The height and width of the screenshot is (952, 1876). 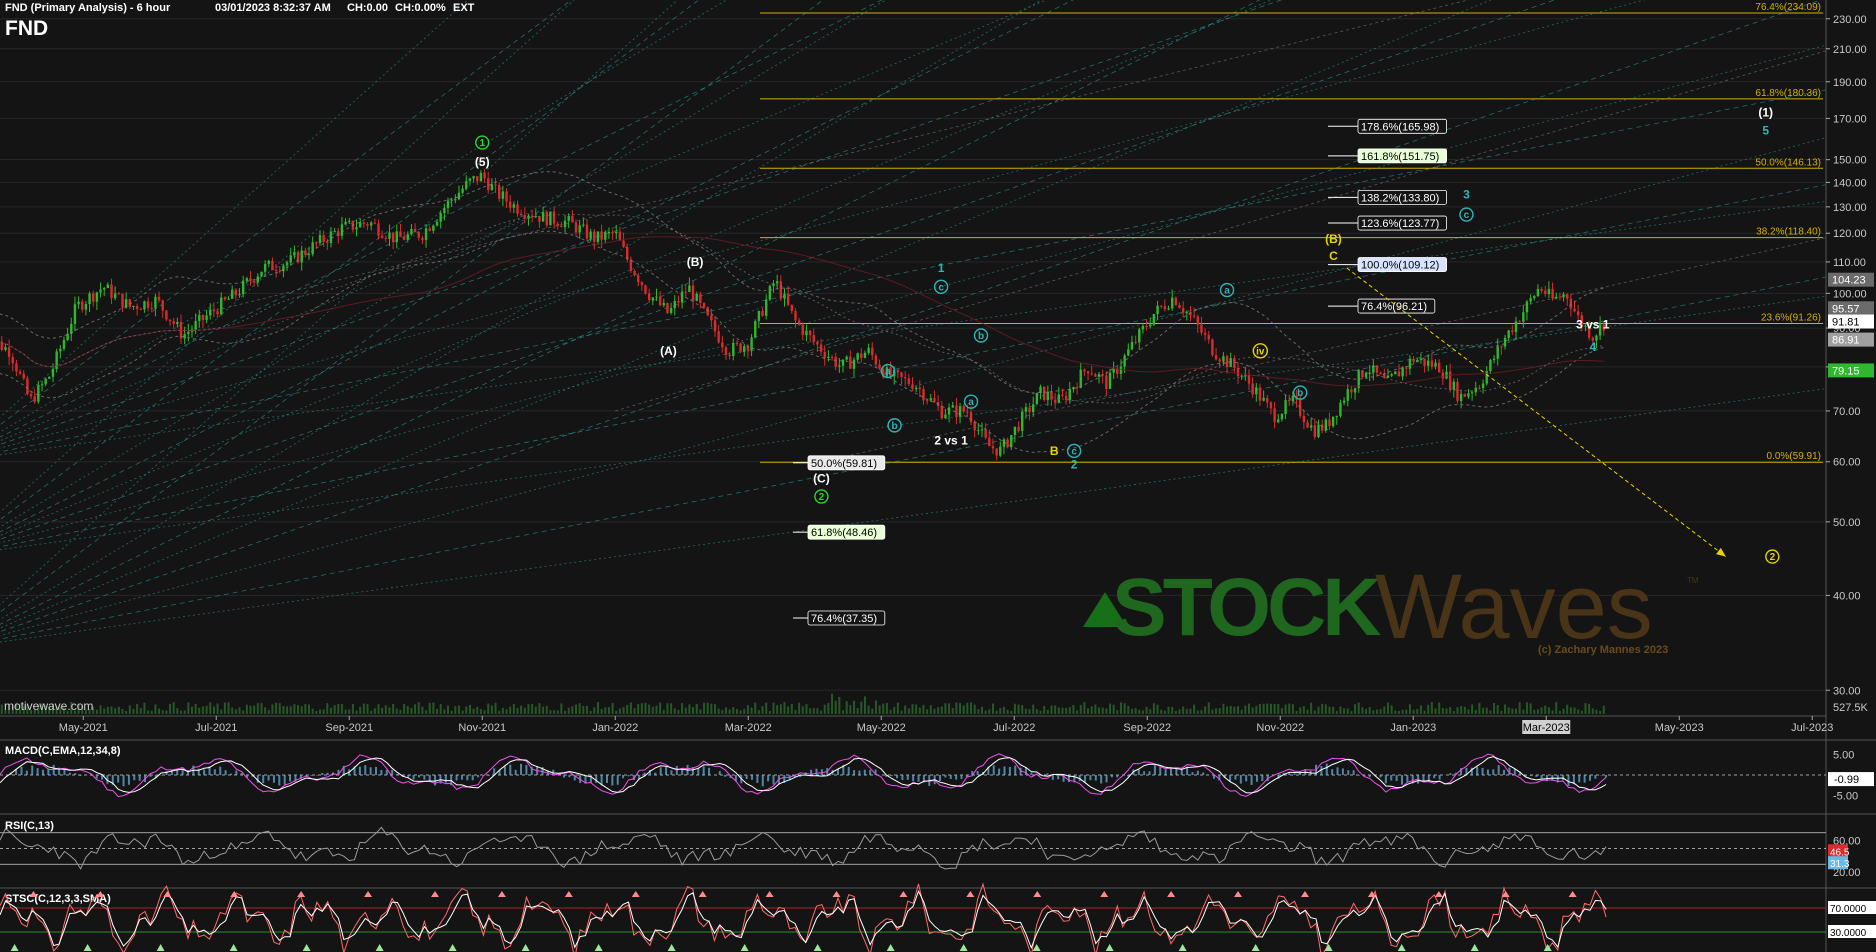 What do you see at coordinates (1850, 234) in the screenshot?
I see `axis-tick-label: 120.00` at bounding box center [1850, 234].